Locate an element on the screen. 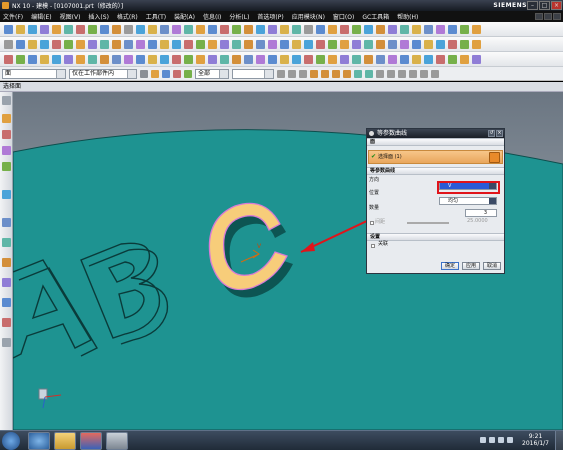 This screenshot has width=563, height=450. snap-star-icon is located at coordinates (435, 73).